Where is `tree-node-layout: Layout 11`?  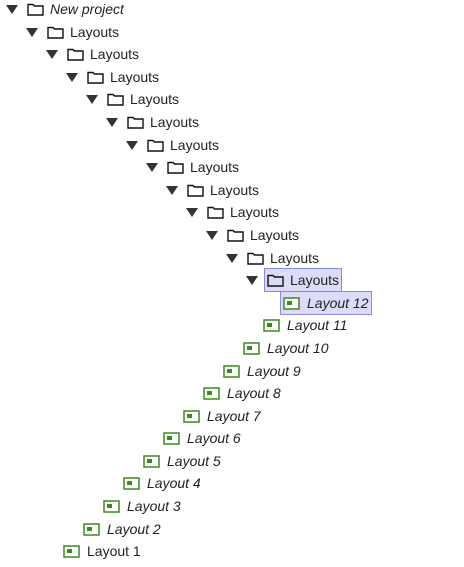 tree-node-layout: Layout 11 is located at coordinates (305, 325).